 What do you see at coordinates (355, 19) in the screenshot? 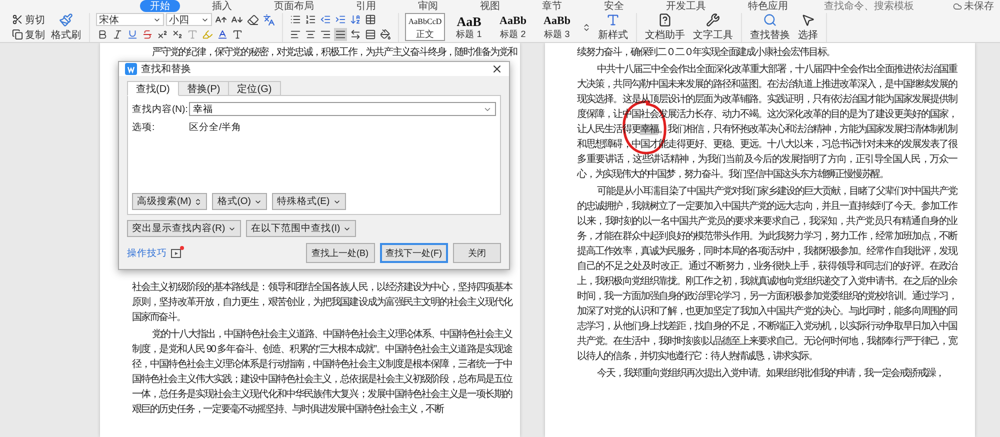
I see `sort-icon` at bounding box center [355, 19].